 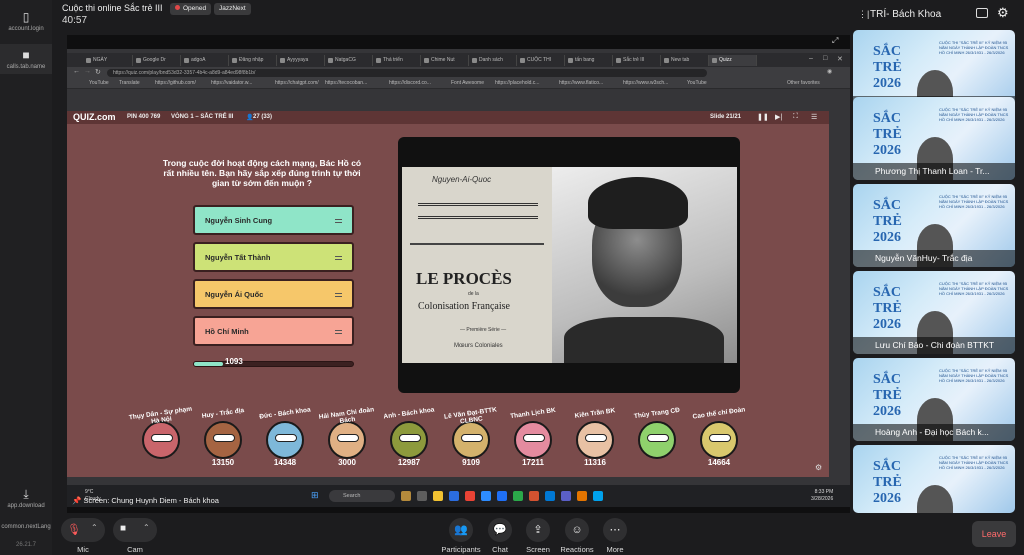 I want to click on download-button: ⤓ app.download, so click(x=26, y=498).